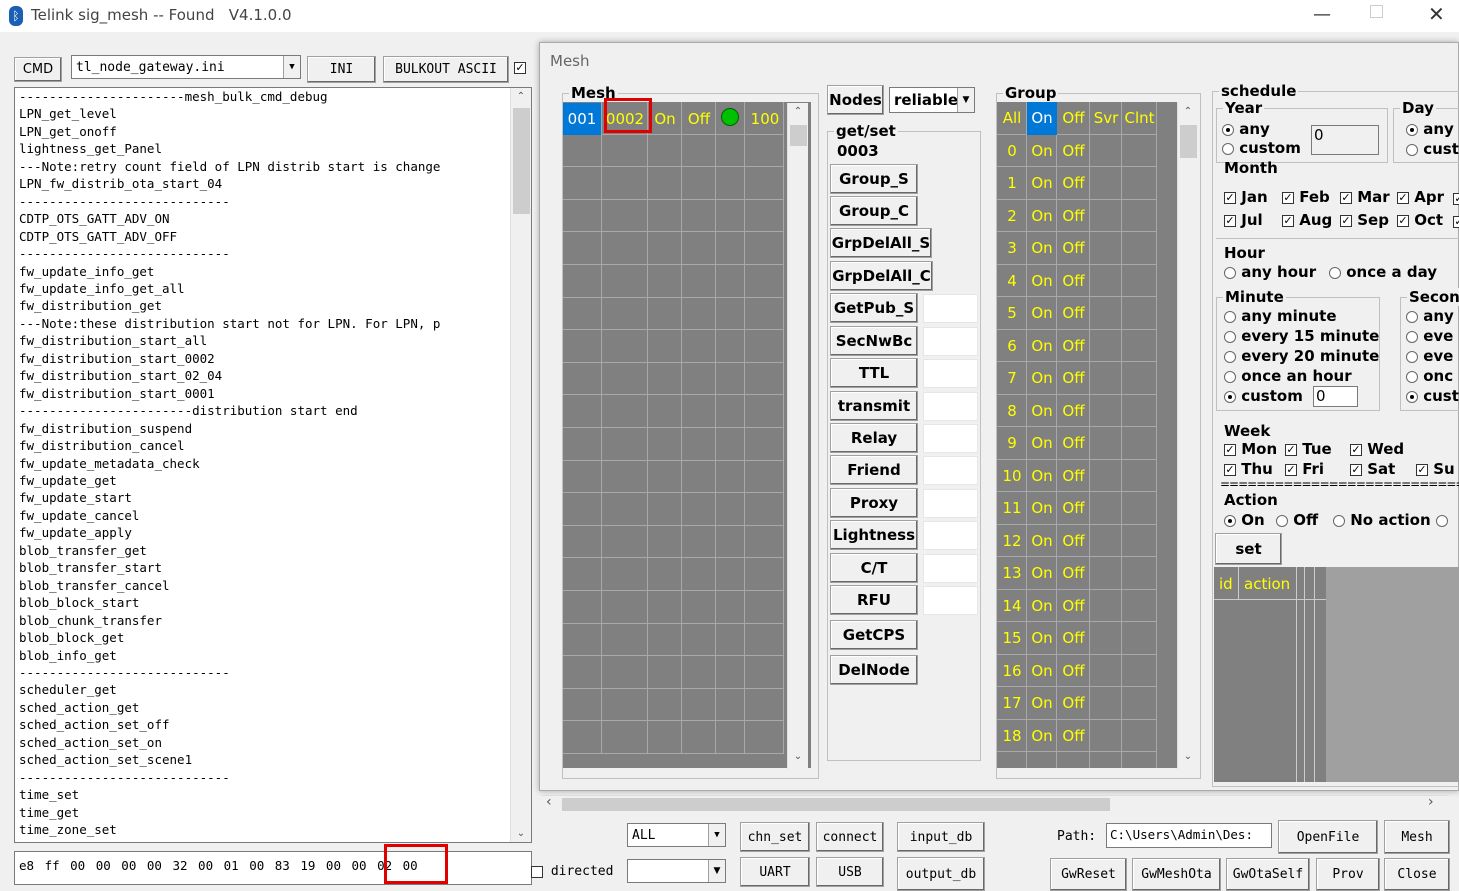  What do you see at coordinates (798, 111) in the screenshot?
I see `scroll-up-icon: ⌃` at bounding box center [798, 111].